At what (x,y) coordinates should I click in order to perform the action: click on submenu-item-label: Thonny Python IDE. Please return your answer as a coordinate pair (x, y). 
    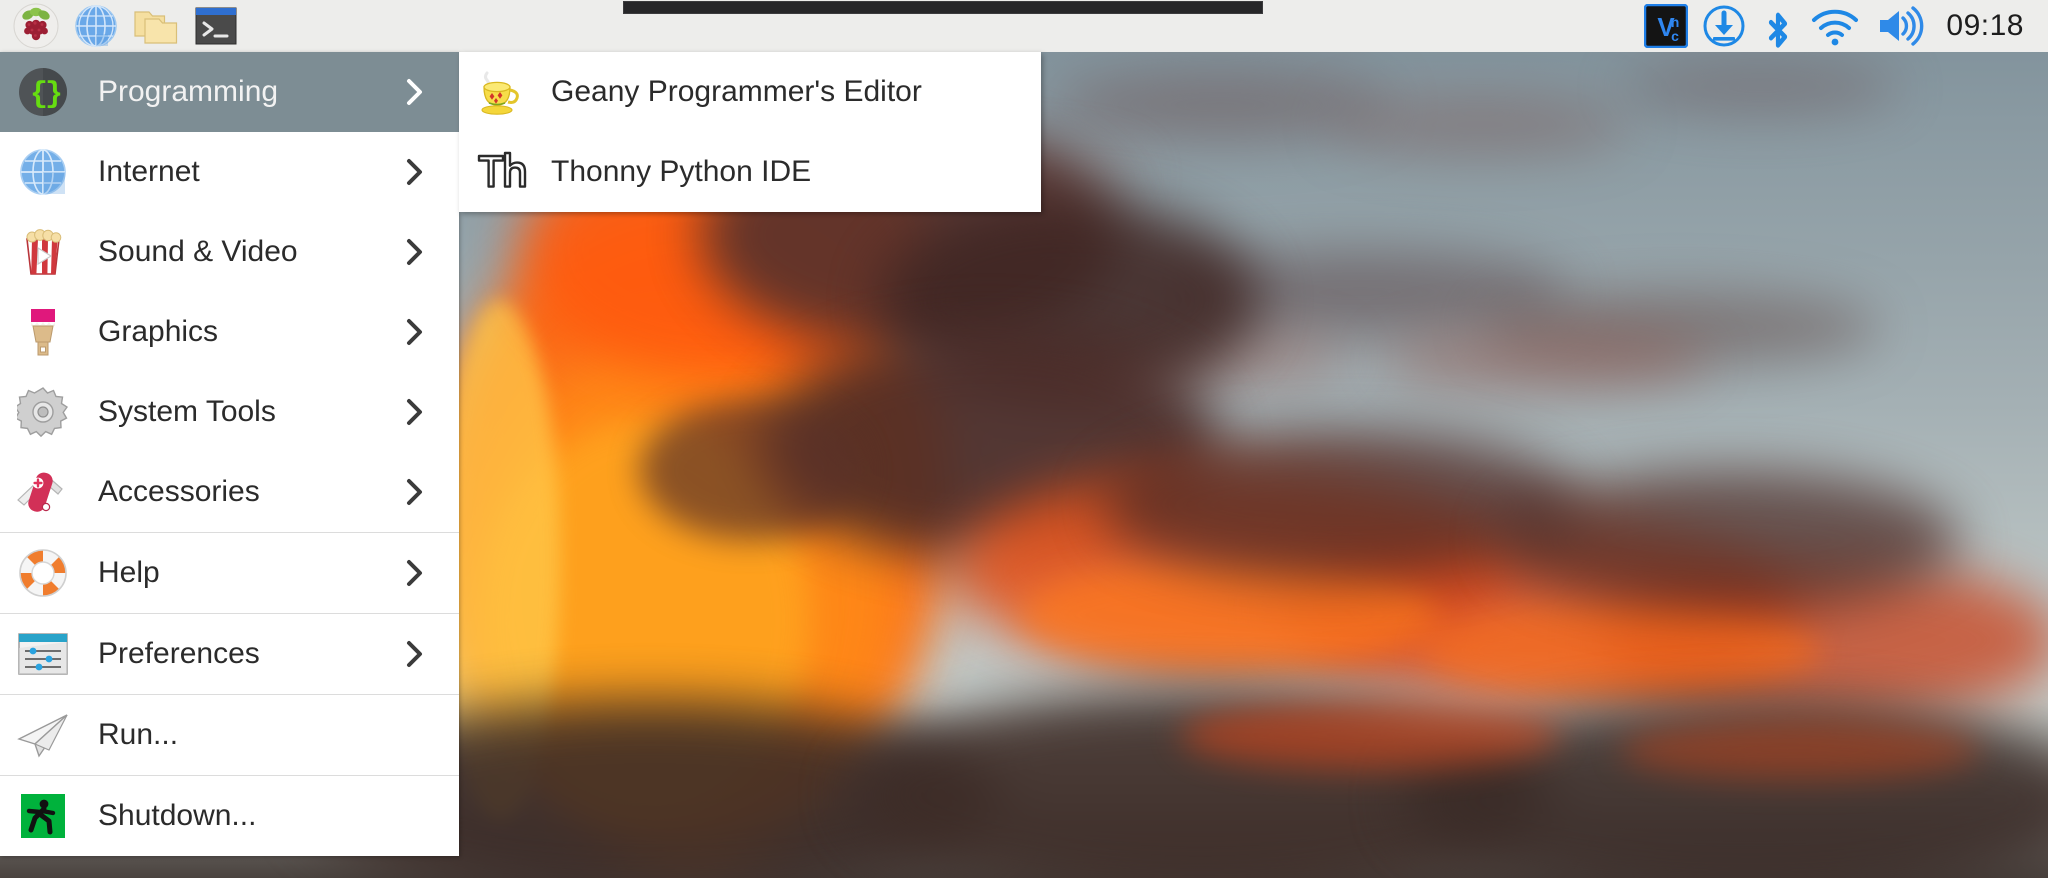
    Looking at the image, I should click on (681, 171).